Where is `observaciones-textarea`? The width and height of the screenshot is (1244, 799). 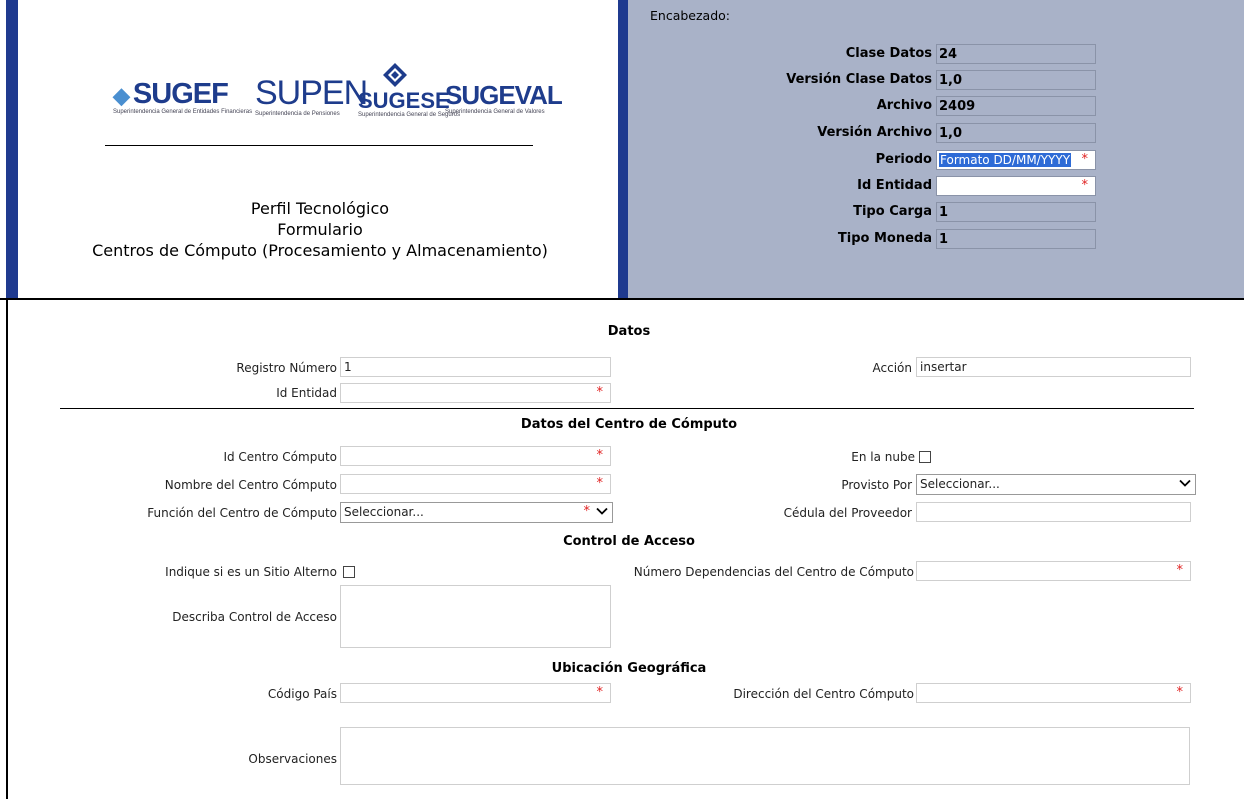
observaciones-textarea is located at coordinates (765, 756).